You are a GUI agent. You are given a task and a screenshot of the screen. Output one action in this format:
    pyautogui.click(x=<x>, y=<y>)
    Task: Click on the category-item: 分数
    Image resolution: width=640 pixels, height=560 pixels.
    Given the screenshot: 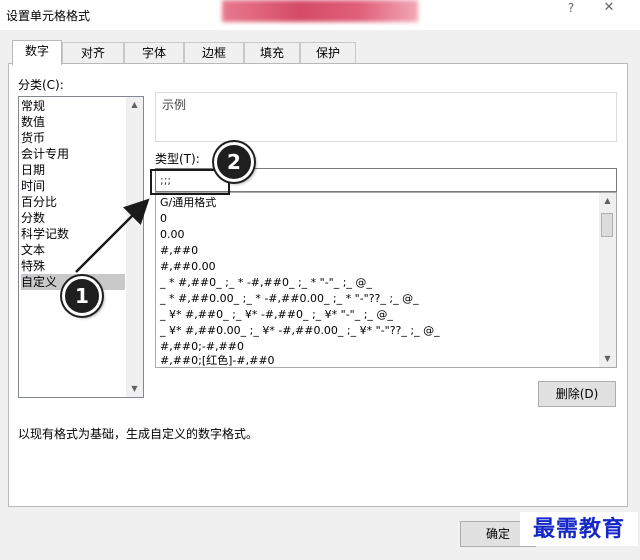 What is the action you would take?
    pyautogui.click(x=33, y=218)
    